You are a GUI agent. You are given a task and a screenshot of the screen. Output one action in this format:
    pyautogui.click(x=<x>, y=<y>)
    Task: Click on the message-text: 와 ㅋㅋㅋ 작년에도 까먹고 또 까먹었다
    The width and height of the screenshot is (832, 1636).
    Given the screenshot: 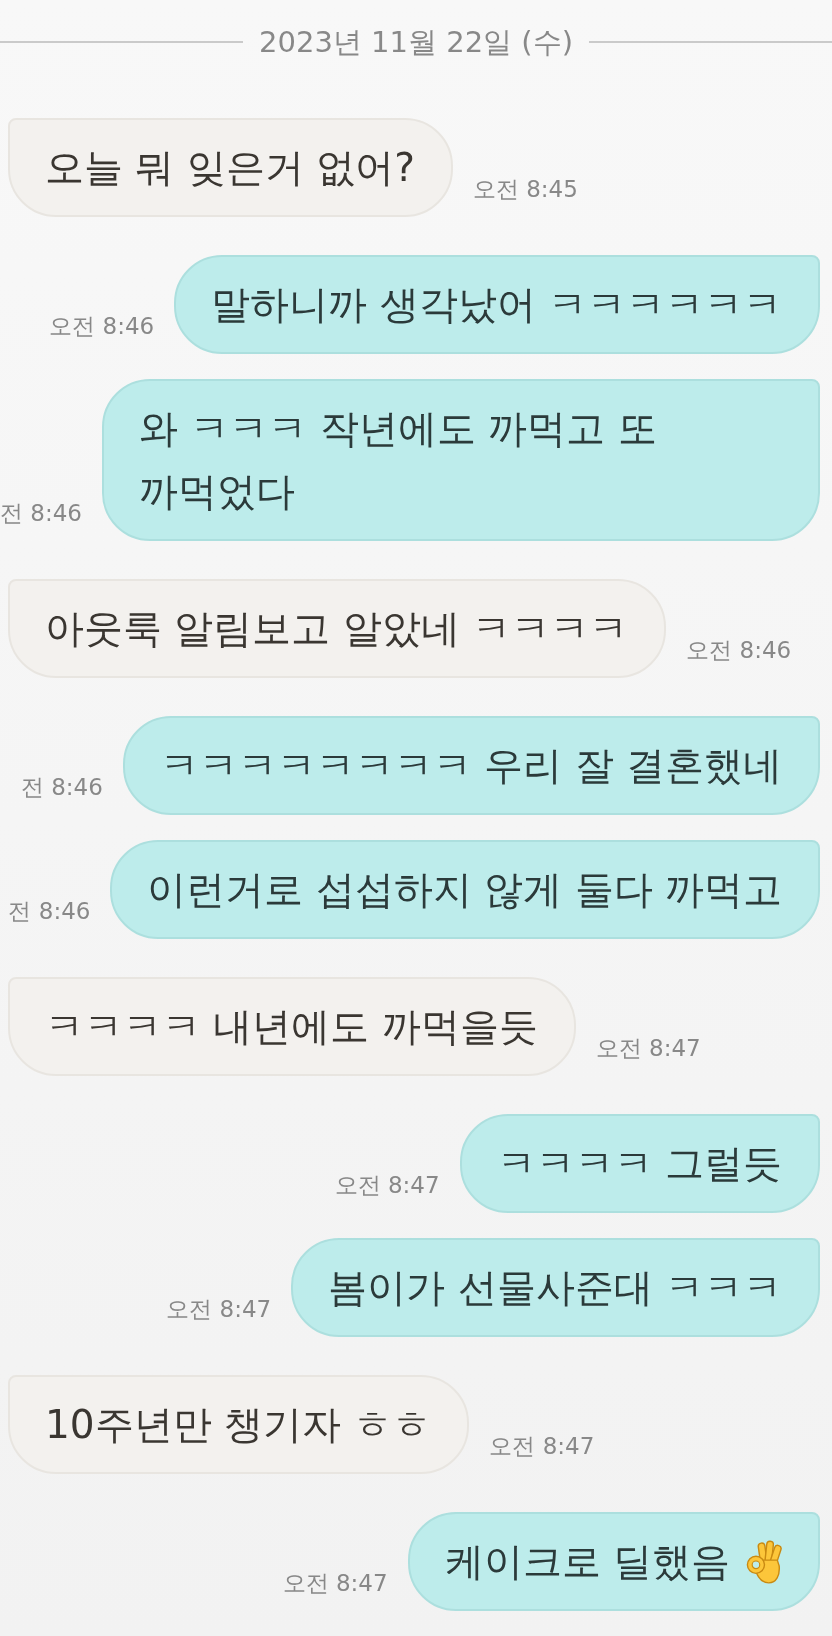 What is the action you would take?
    pyautogui.click(x=398, y=460)
    